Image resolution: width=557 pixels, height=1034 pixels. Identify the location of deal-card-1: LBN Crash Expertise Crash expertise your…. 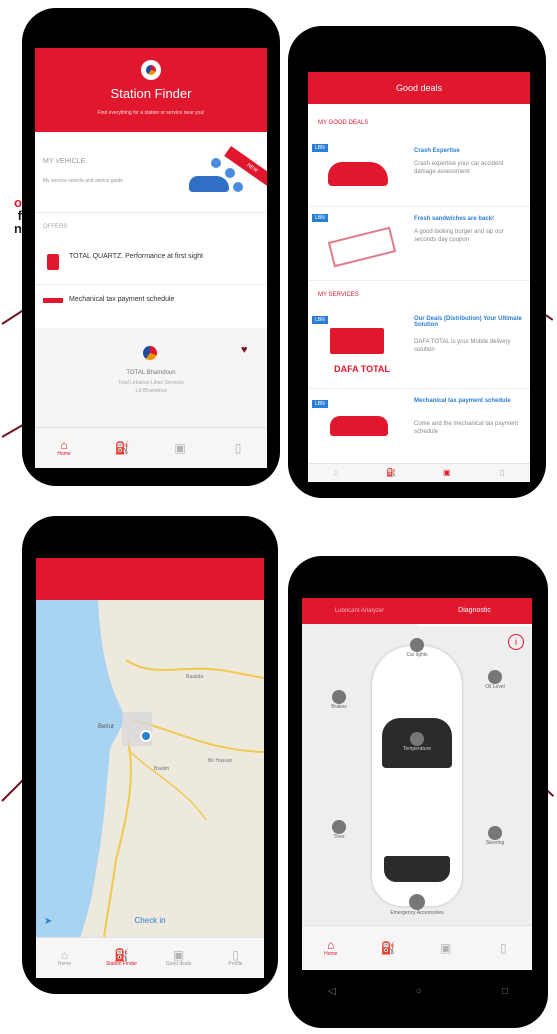
(419, 172).